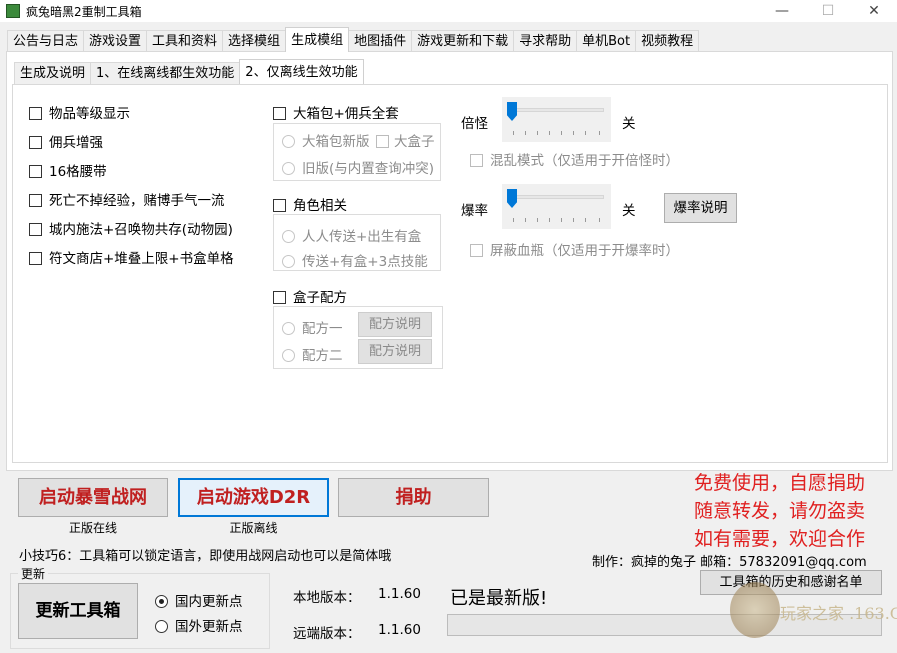  What do you see at coordinates (33, 573) in the screenshot?
I see `update-group-label: 更新` at bounding box center [33, 573].